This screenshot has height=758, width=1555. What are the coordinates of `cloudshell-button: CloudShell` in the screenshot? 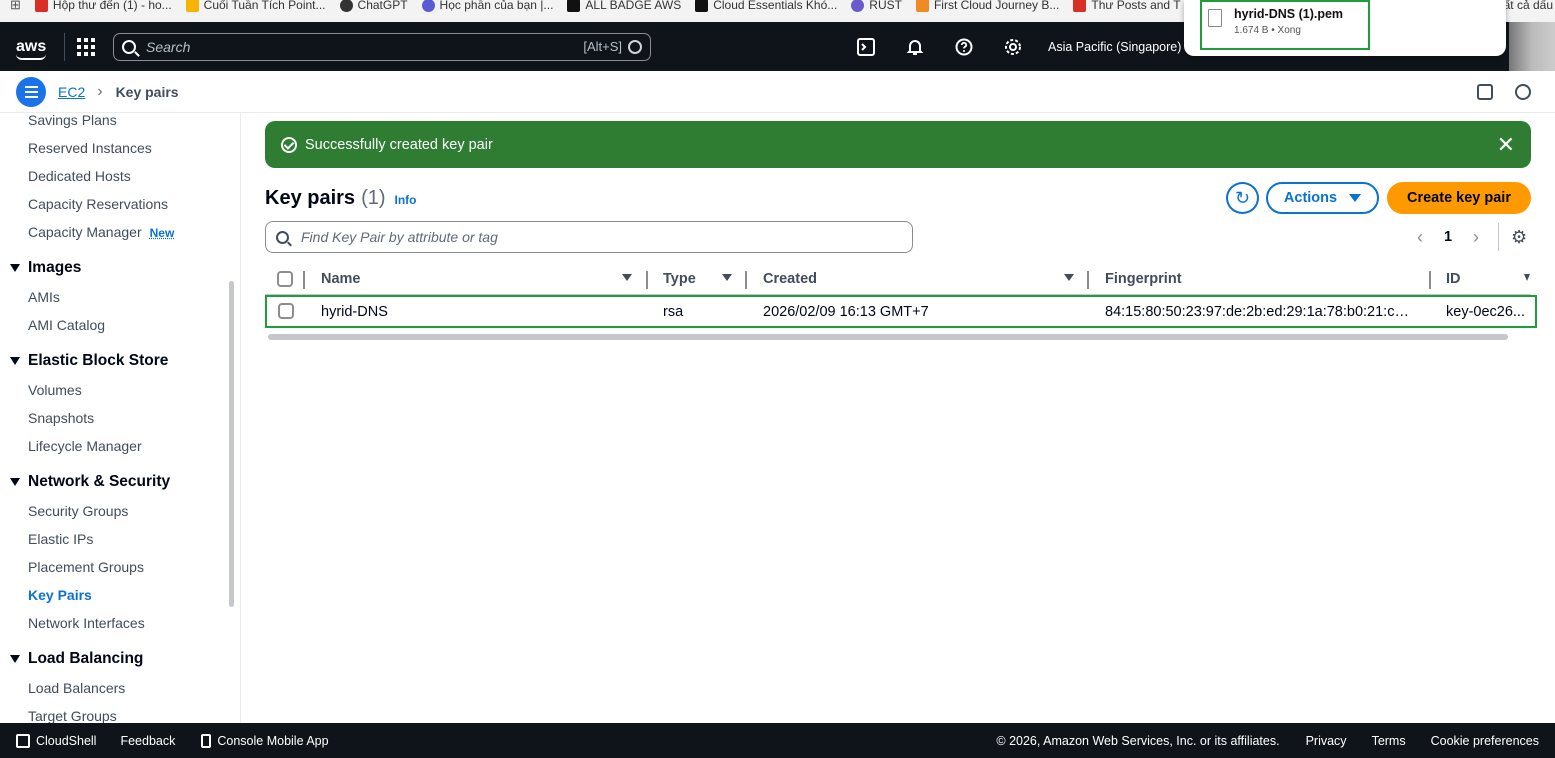 It's located at (56, 740).